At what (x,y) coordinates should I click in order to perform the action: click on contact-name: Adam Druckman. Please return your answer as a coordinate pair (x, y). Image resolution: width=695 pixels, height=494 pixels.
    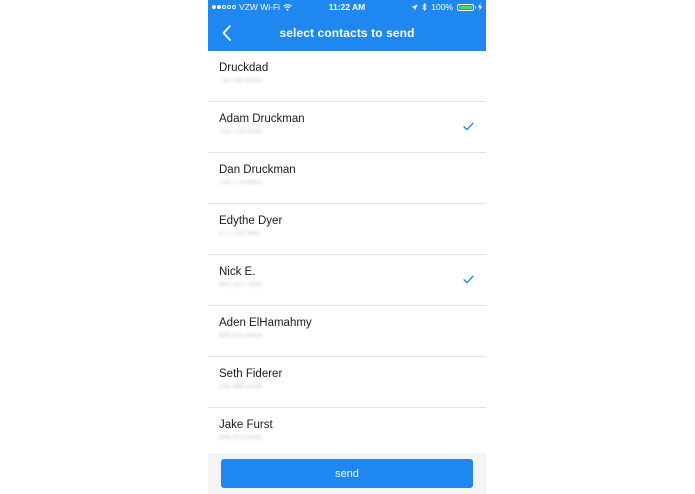
    Looking at the image, I should click on (262, 119).